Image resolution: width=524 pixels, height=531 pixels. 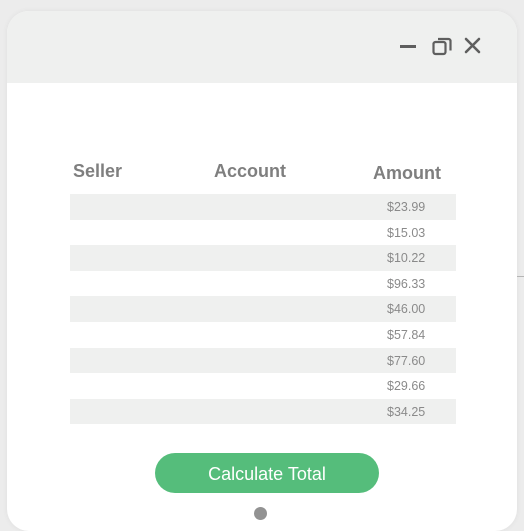 What do you see at coordinates (406, 309) in the screenshot?
I see `amount-cell: $46.00` at bounding box center [406, 309].